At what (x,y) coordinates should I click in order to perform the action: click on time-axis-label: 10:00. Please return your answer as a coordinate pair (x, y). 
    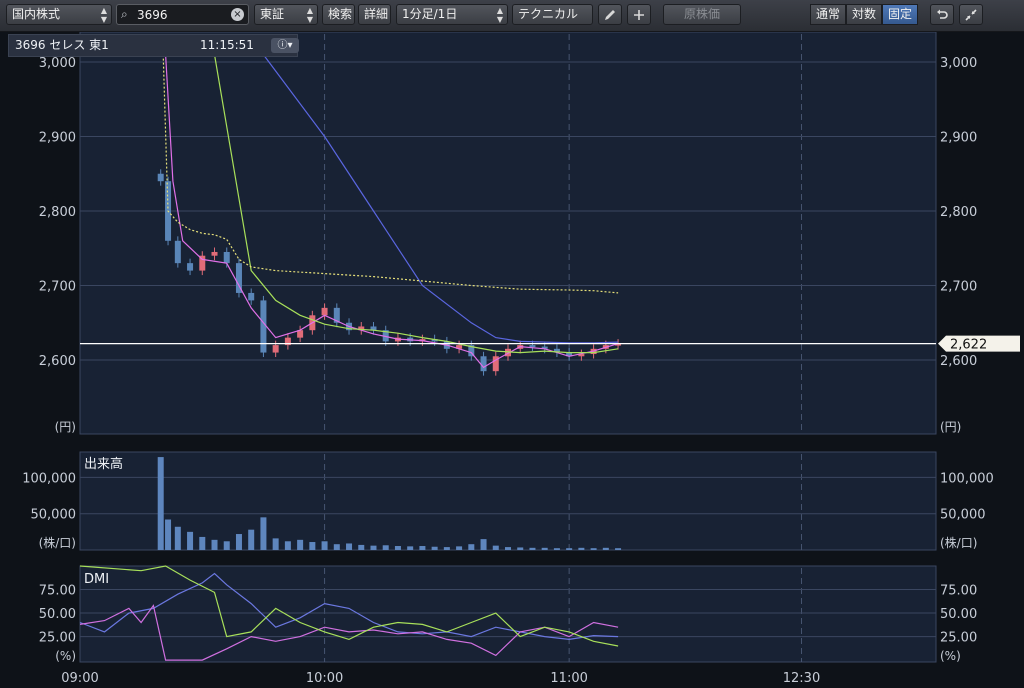
    Looking at the image, I should click on (324, 678).